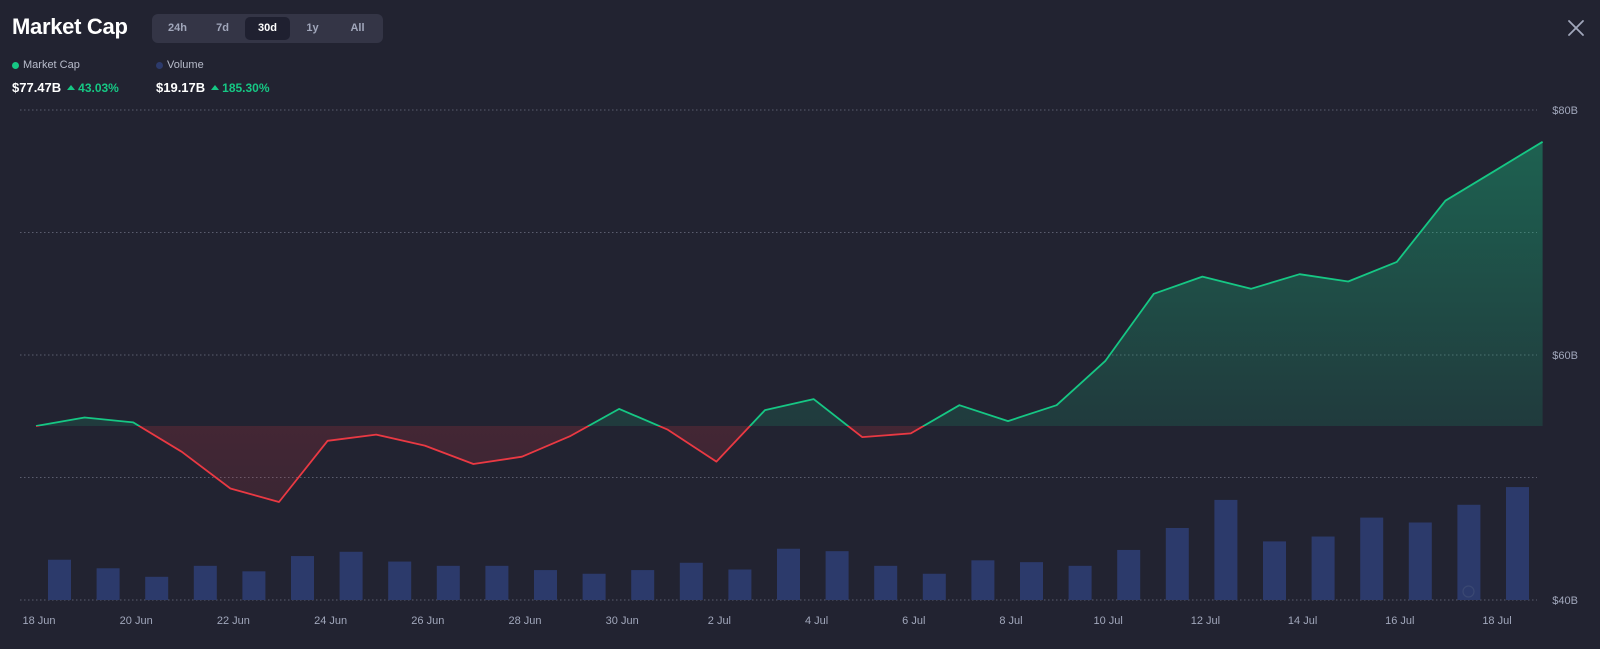 The image size is (1600, 649). I want to click on volume-change-text: 185.30%, so click(246, 87).